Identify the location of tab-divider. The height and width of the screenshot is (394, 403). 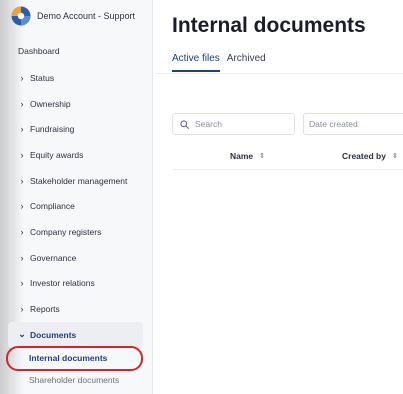
(279, 73).